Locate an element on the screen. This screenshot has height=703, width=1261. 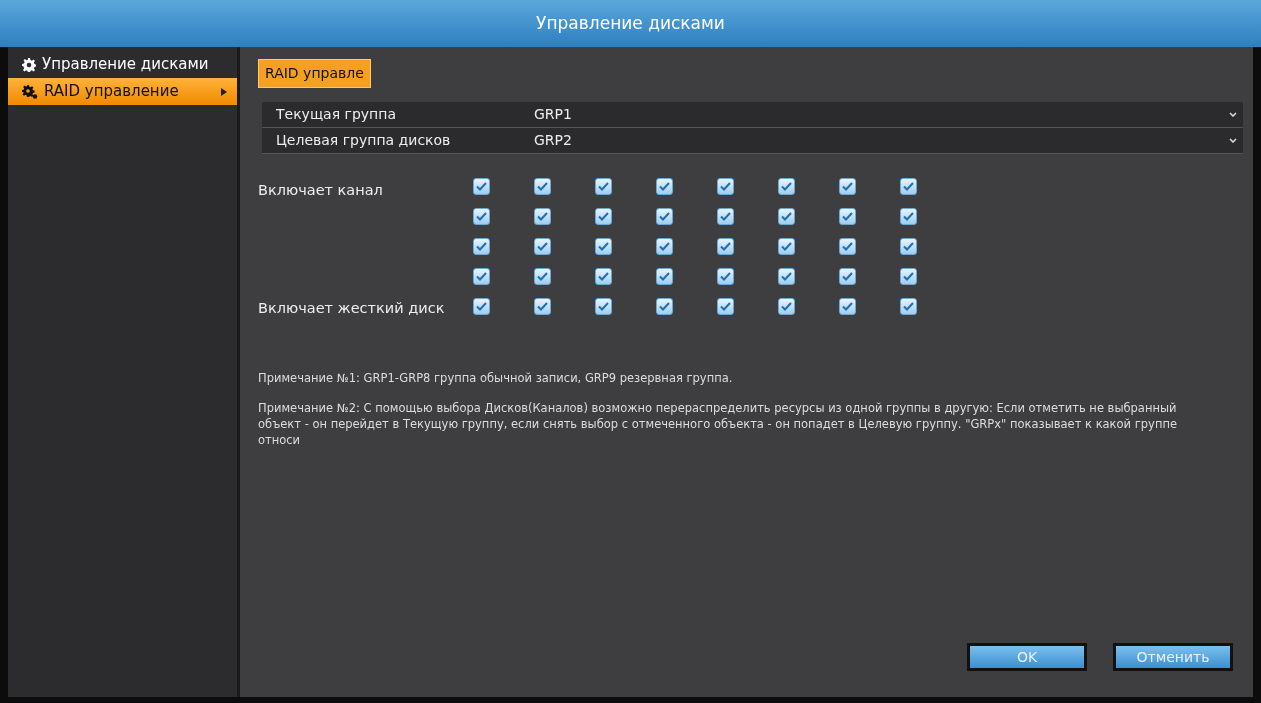
tab: RAID управле is located at coordinates (314, 73).